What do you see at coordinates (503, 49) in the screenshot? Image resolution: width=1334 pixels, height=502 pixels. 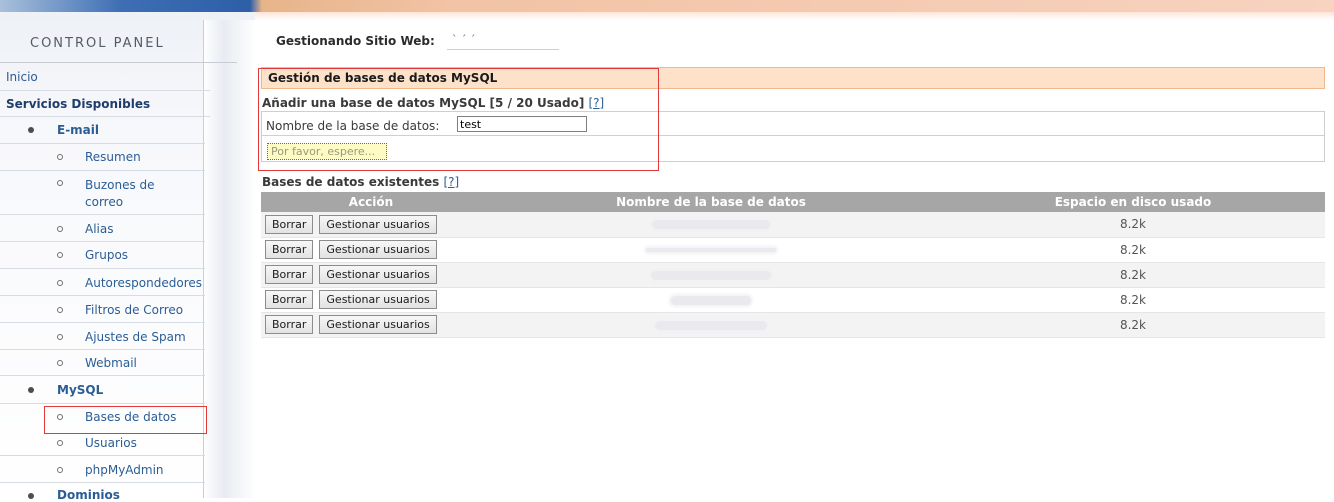 I see `site-underline` at bounding box center [503, 49].